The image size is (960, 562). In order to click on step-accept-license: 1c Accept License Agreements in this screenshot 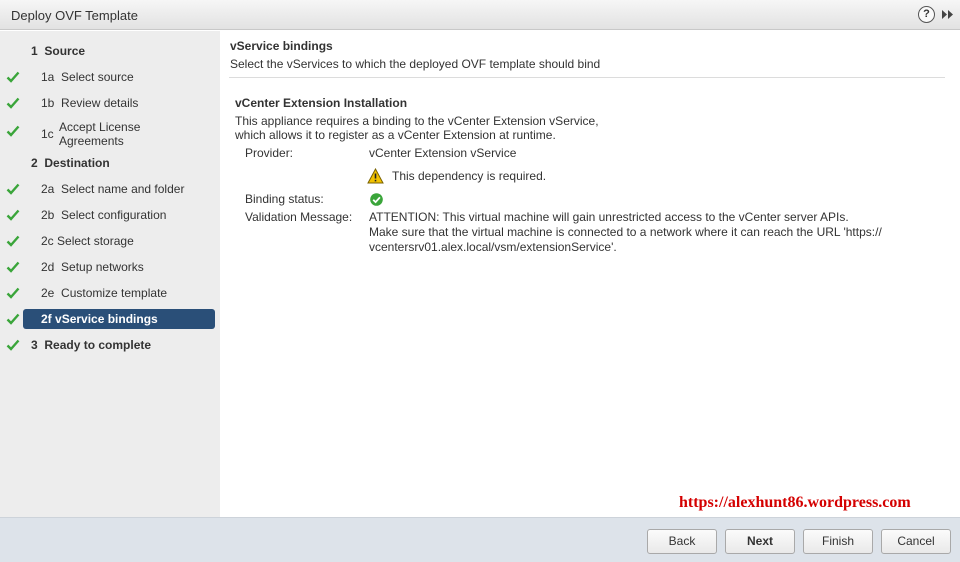, I will do `click(110, 133)`.